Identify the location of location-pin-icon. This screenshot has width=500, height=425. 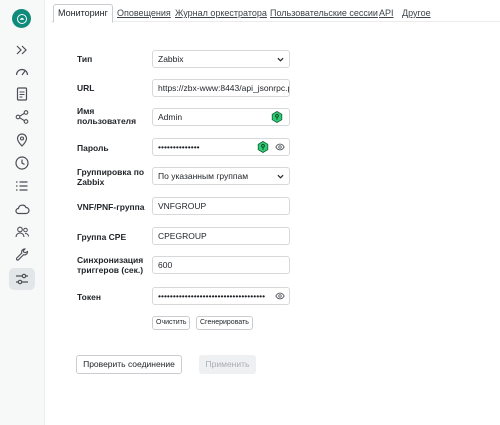
(22, 140).